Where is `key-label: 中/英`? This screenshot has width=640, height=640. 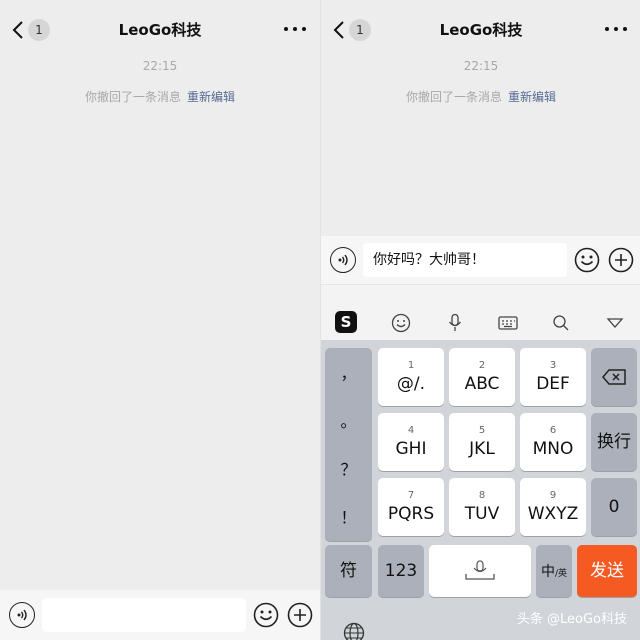 key-label: 中/英 is located at coordinates (554, 571).